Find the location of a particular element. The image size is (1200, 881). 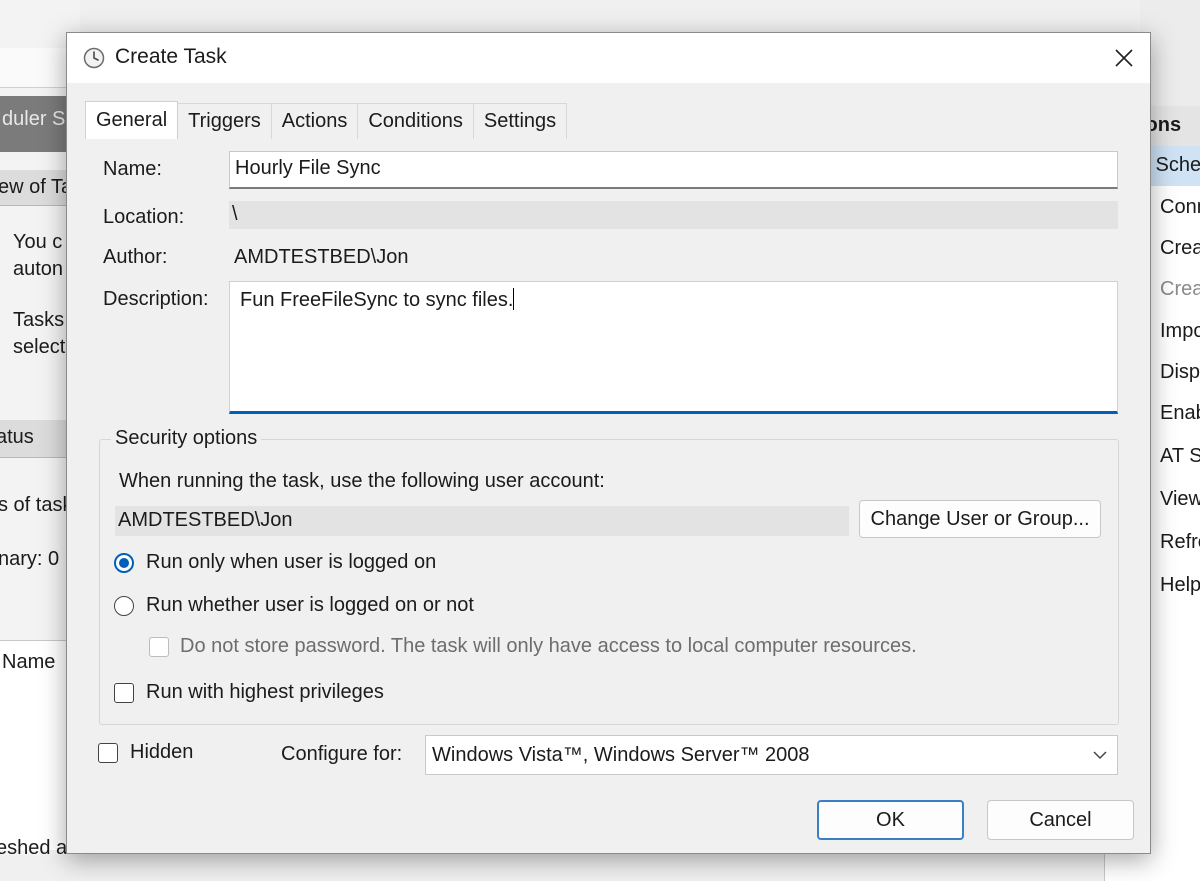

tab-actions: Actions is located at coordinates (314, 121).